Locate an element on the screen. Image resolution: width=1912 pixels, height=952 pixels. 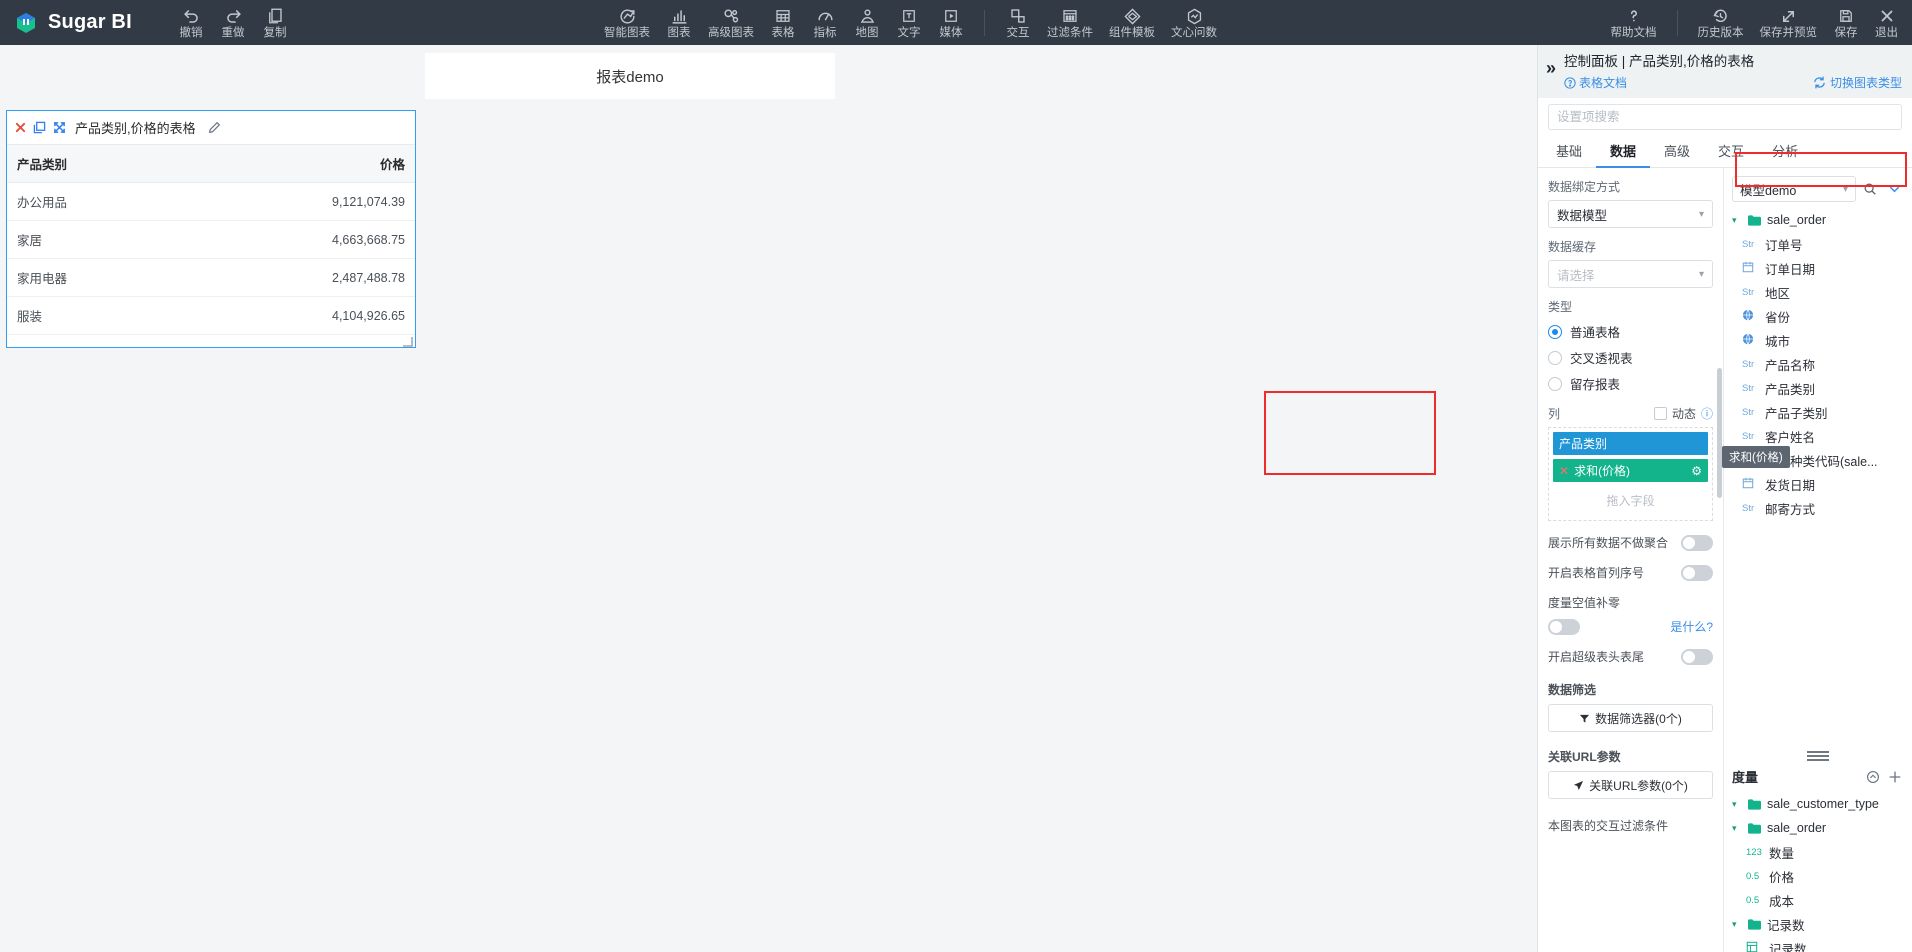
help-circle-icon: ⓘ is located at coordinates (1707, 413).